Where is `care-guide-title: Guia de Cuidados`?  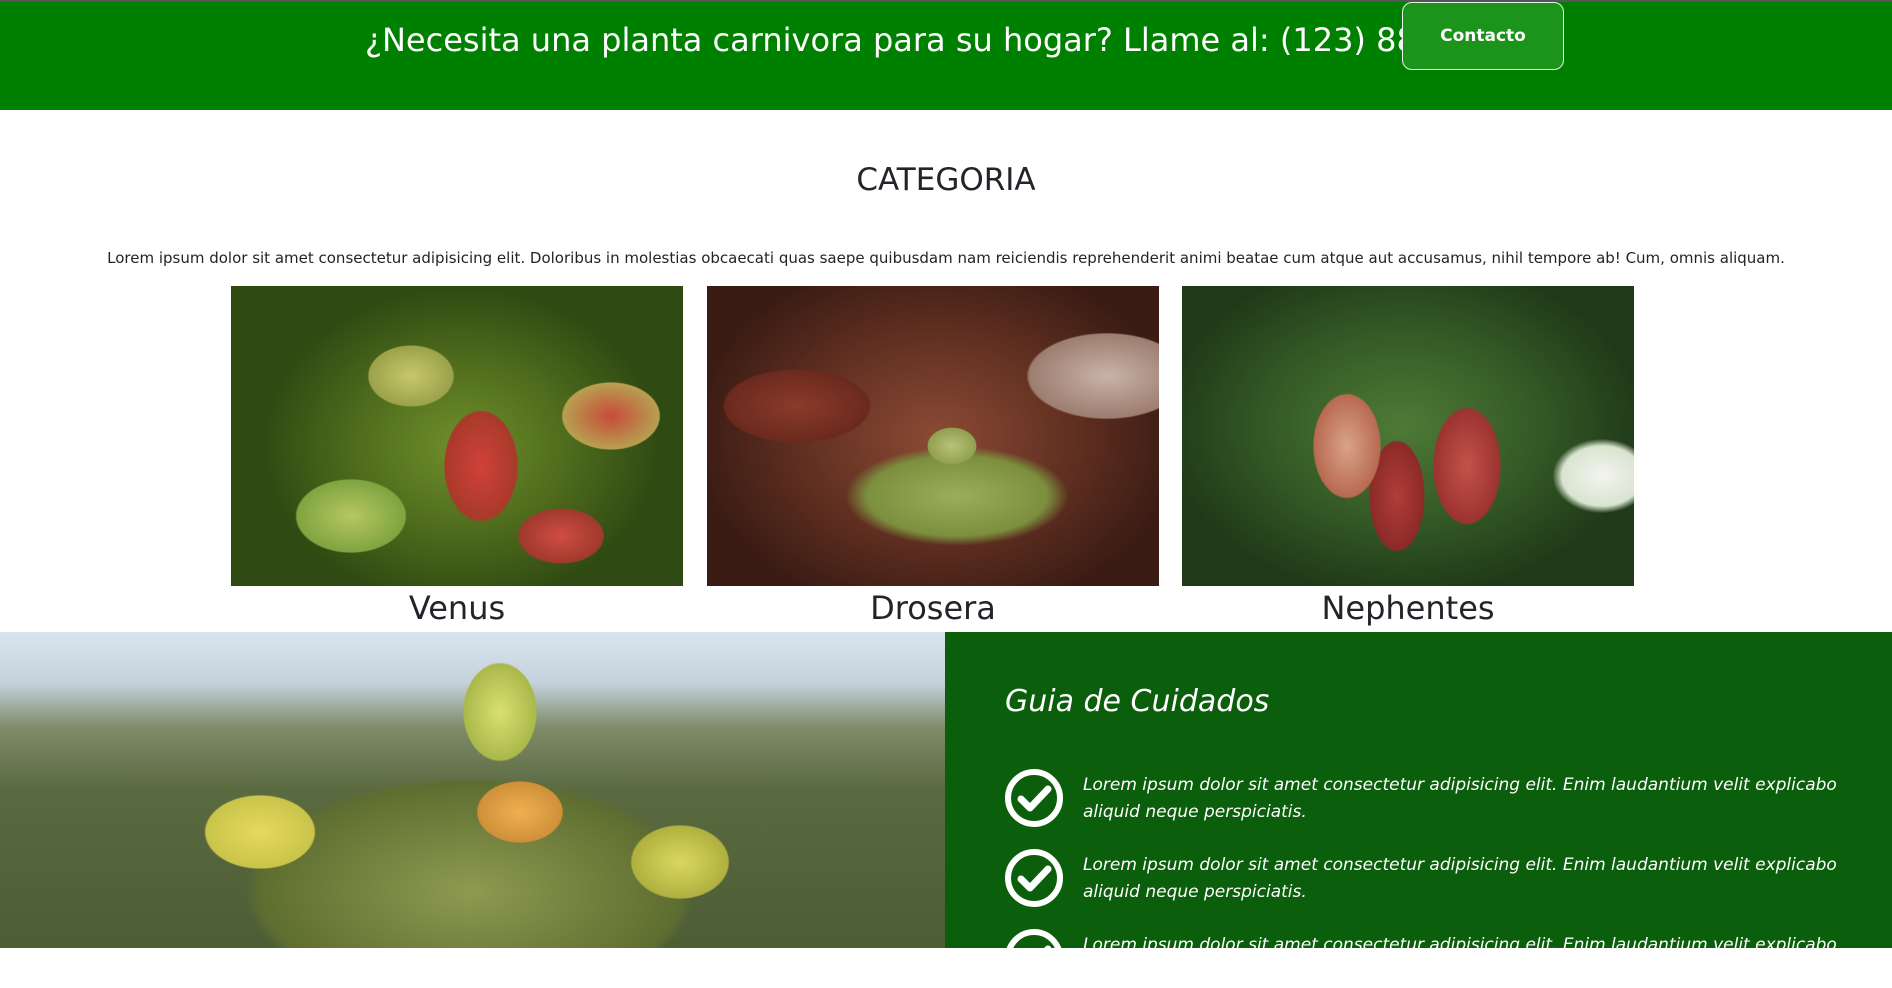 care-guide-title: Guia de Cuidados is located at coordinates (1137, 701).